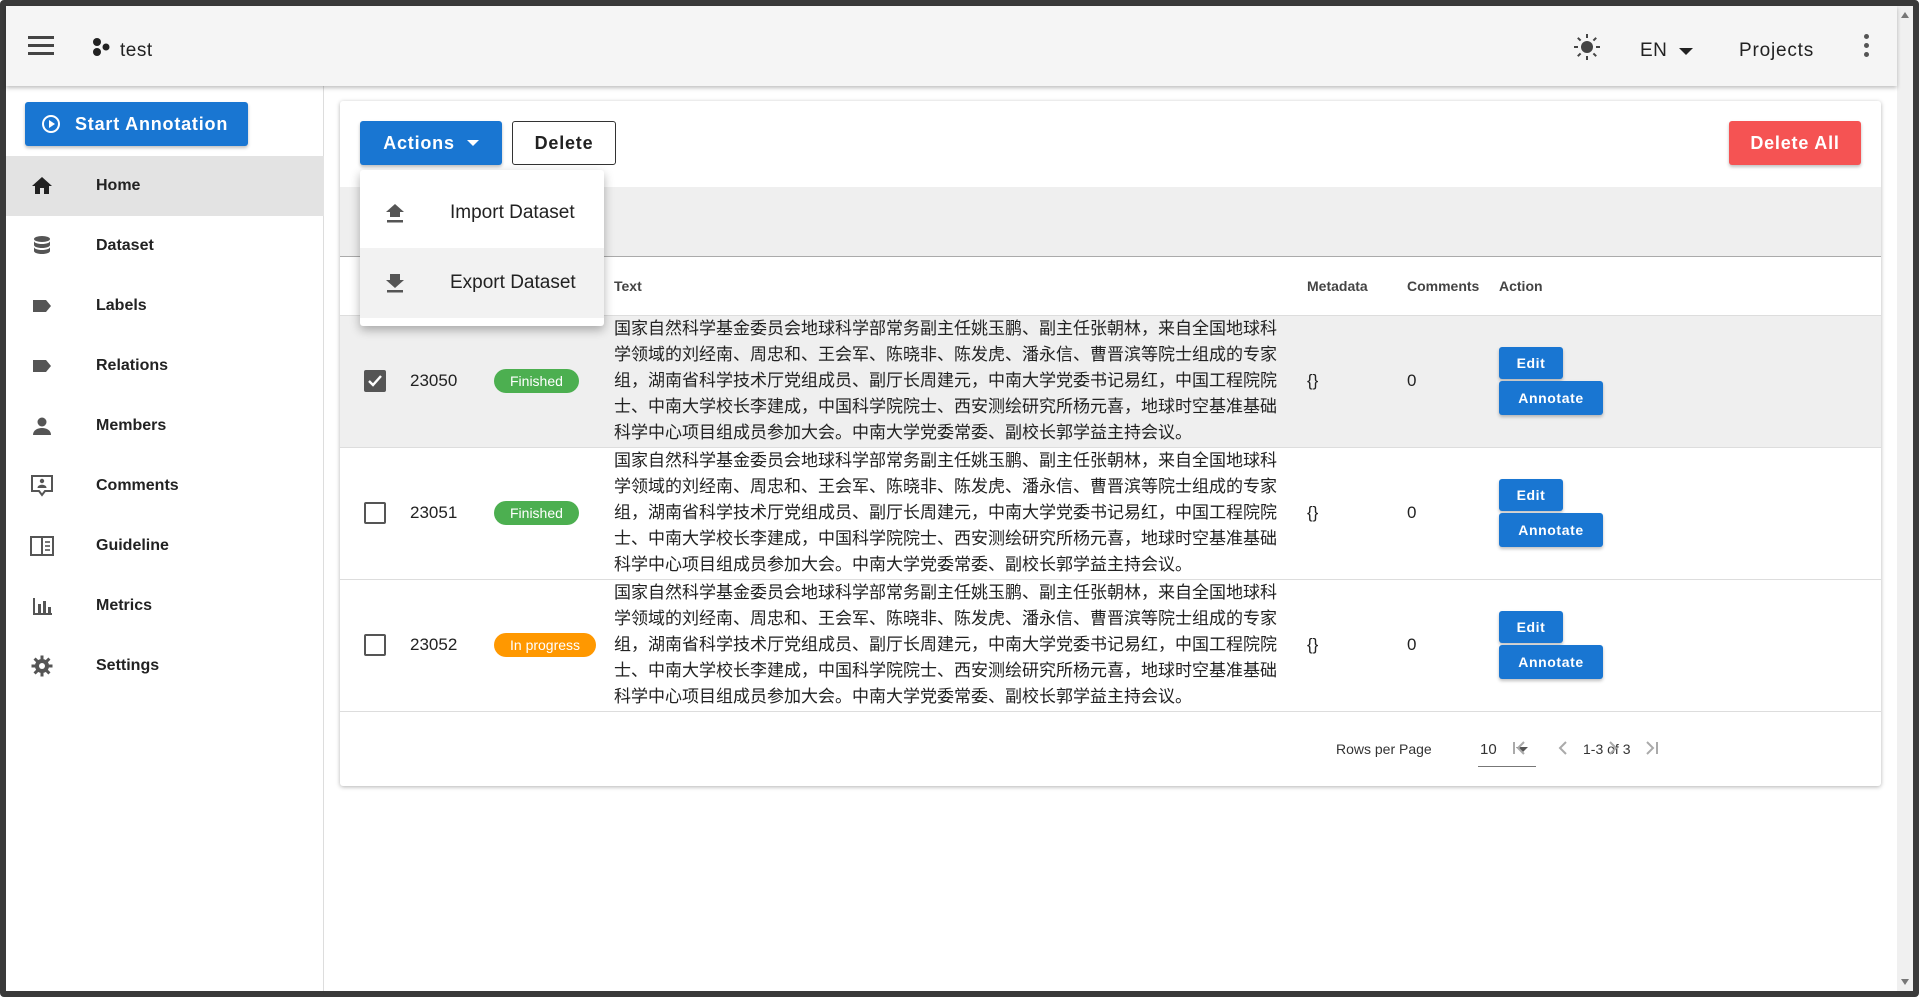 The image size is (1919, 997). Describe the element at coordinates (1453, 286) in the screenshot. I see `header-comments: Comments` at that location.